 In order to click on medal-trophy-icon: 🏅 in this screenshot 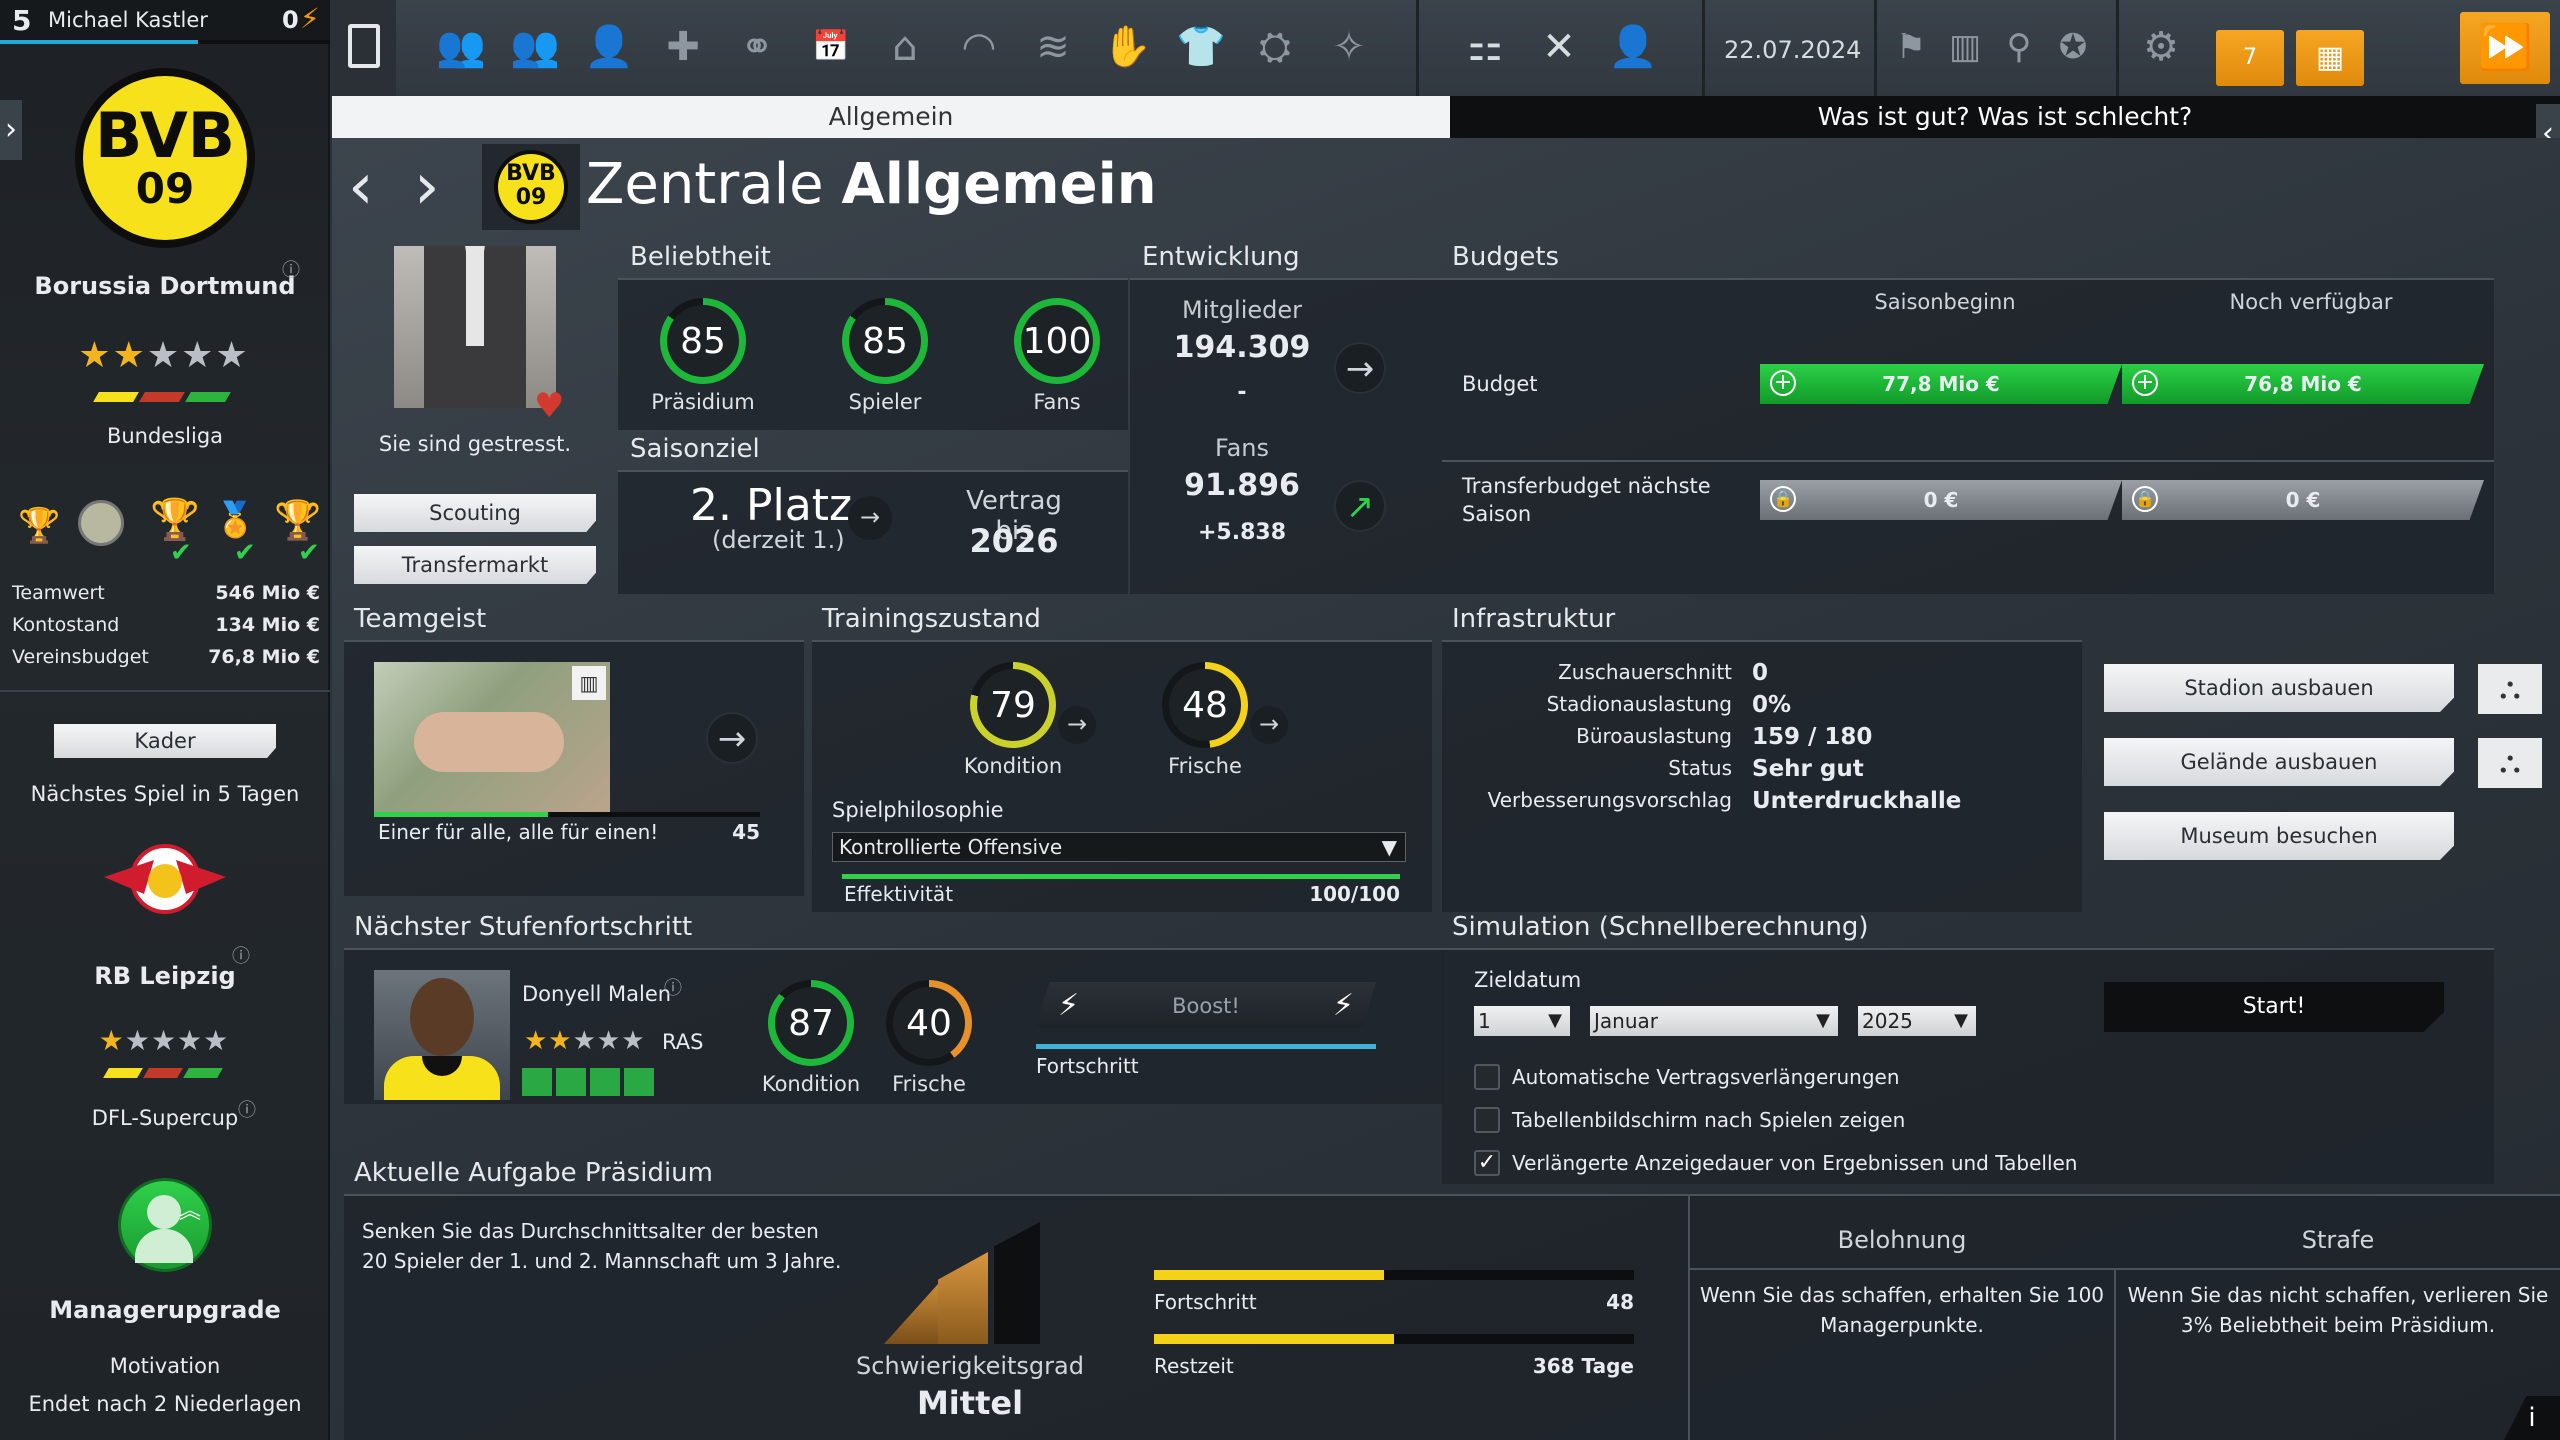, I will do `click(235, 520)`.